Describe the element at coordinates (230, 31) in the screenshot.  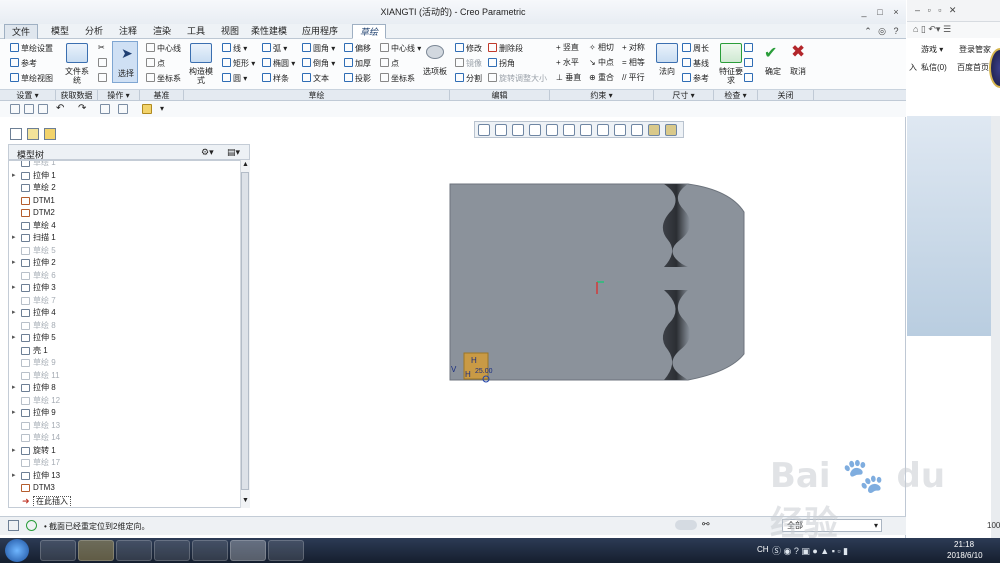
I see `tab-view: 视图` at that location.